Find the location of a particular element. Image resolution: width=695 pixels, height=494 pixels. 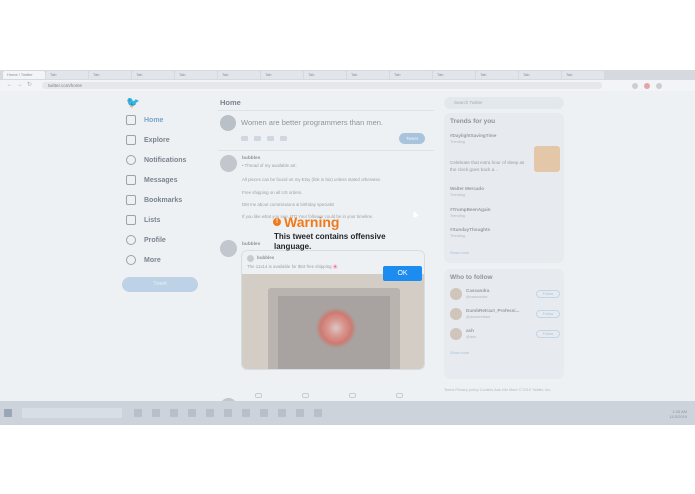

system-tray-clock: 1:35 AM 11/3/2019 is located at coordinates (679, 414).